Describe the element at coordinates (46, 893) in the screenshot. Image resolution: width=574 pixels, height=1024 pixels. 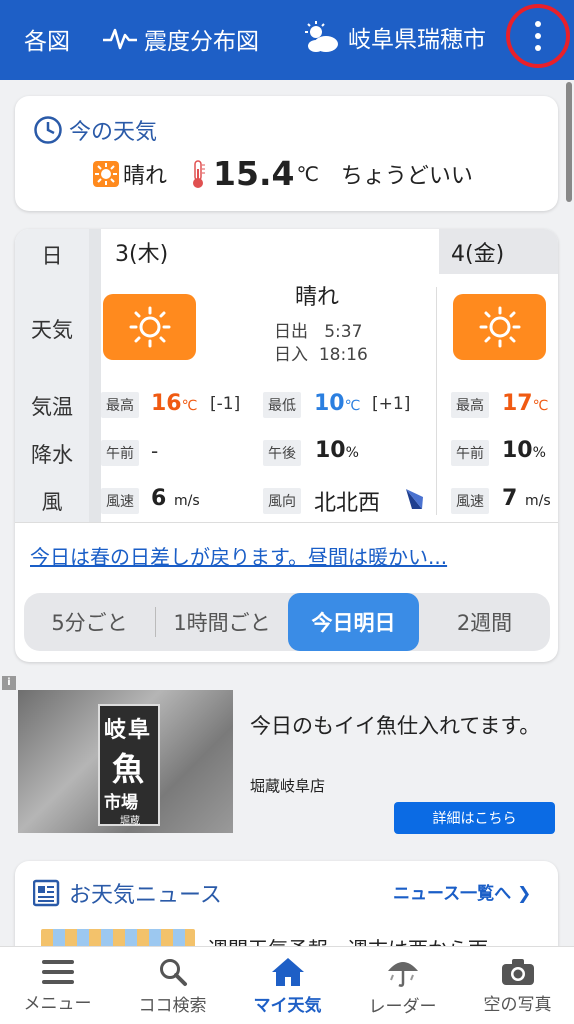
I see `newspaper-icon` at that location.